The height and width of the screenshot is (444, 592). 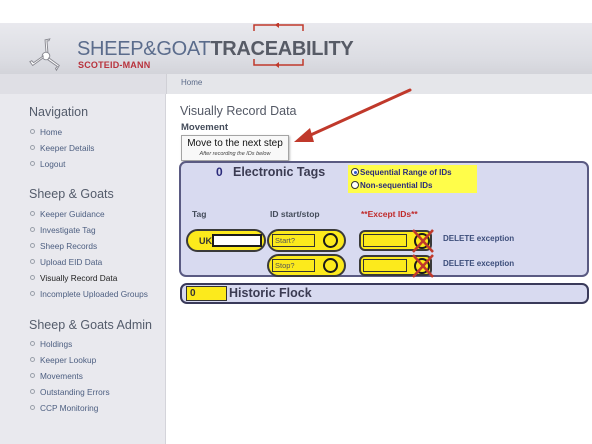 I want to click on stop-id-pill: Stop?, so click(x=306, y=265).